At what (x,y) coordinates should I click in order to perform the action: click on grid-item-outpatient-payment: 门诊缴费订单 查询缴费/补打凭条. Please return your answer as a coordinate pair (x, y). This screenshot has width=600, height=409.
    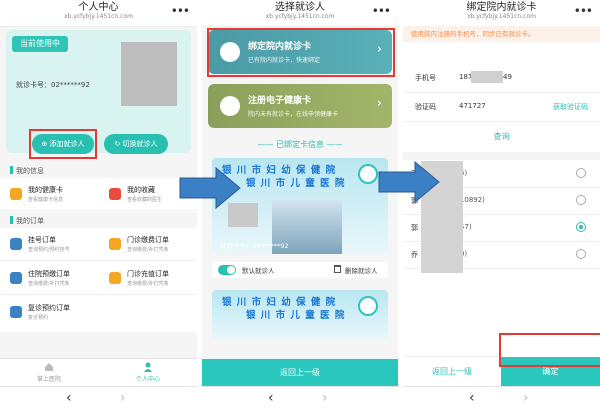
    Looking at the image, I should click on (148, 245).